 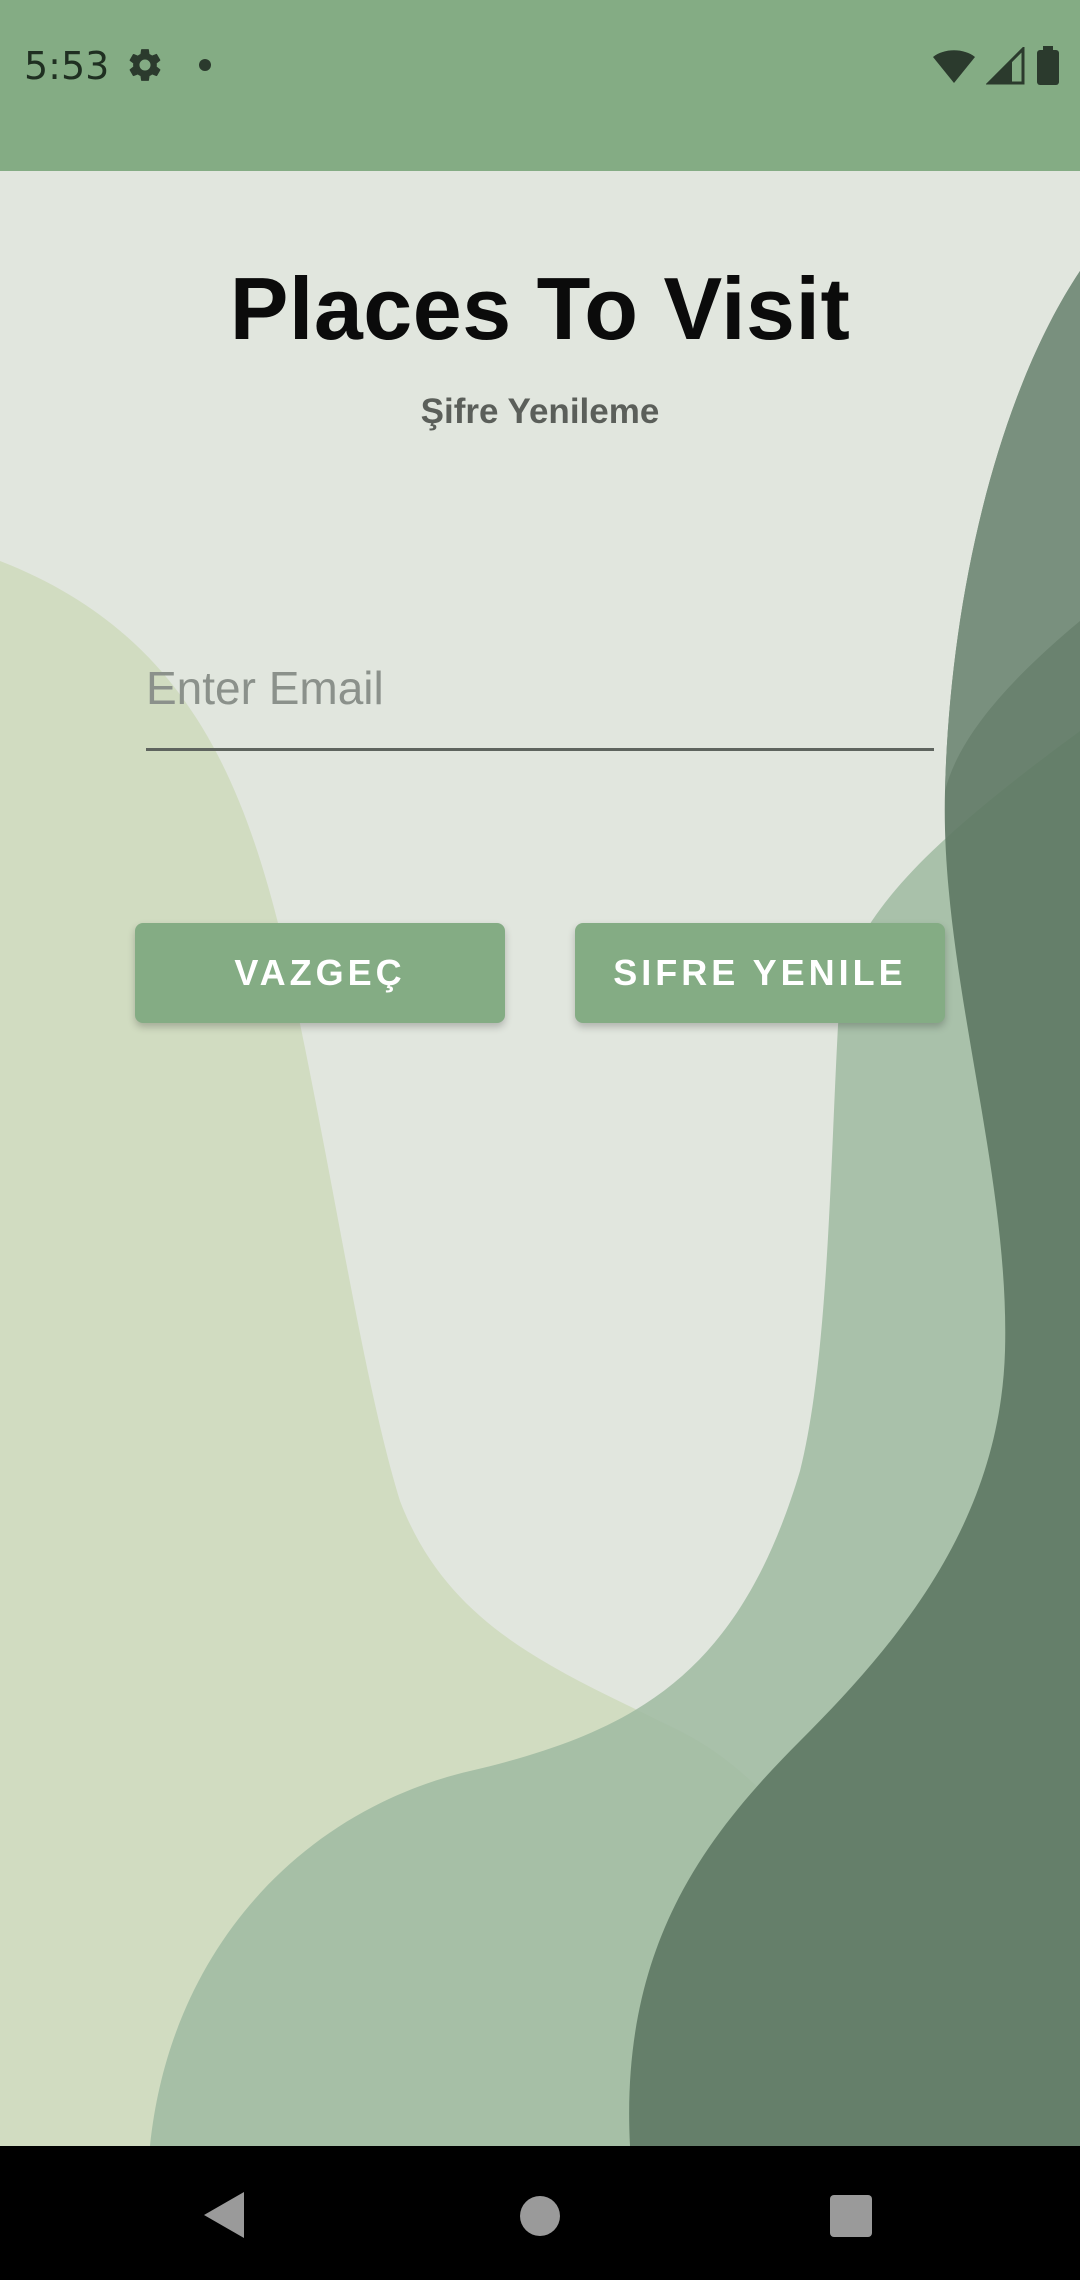 What do you see at coordinates (540, 308) in the screenshot?
I see `page-title: Places To Visit` at bounding box center [540, 308].